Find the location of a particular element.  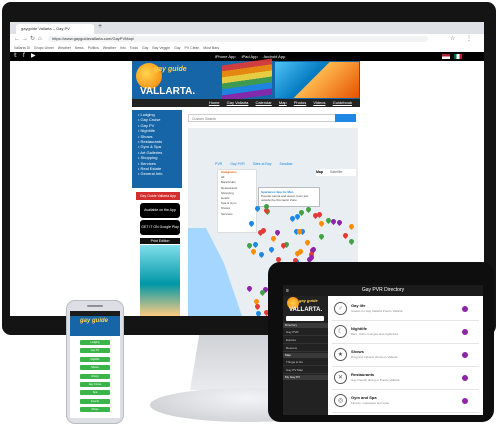

home-icon: ⌂ is located at coordinates (40, 39).